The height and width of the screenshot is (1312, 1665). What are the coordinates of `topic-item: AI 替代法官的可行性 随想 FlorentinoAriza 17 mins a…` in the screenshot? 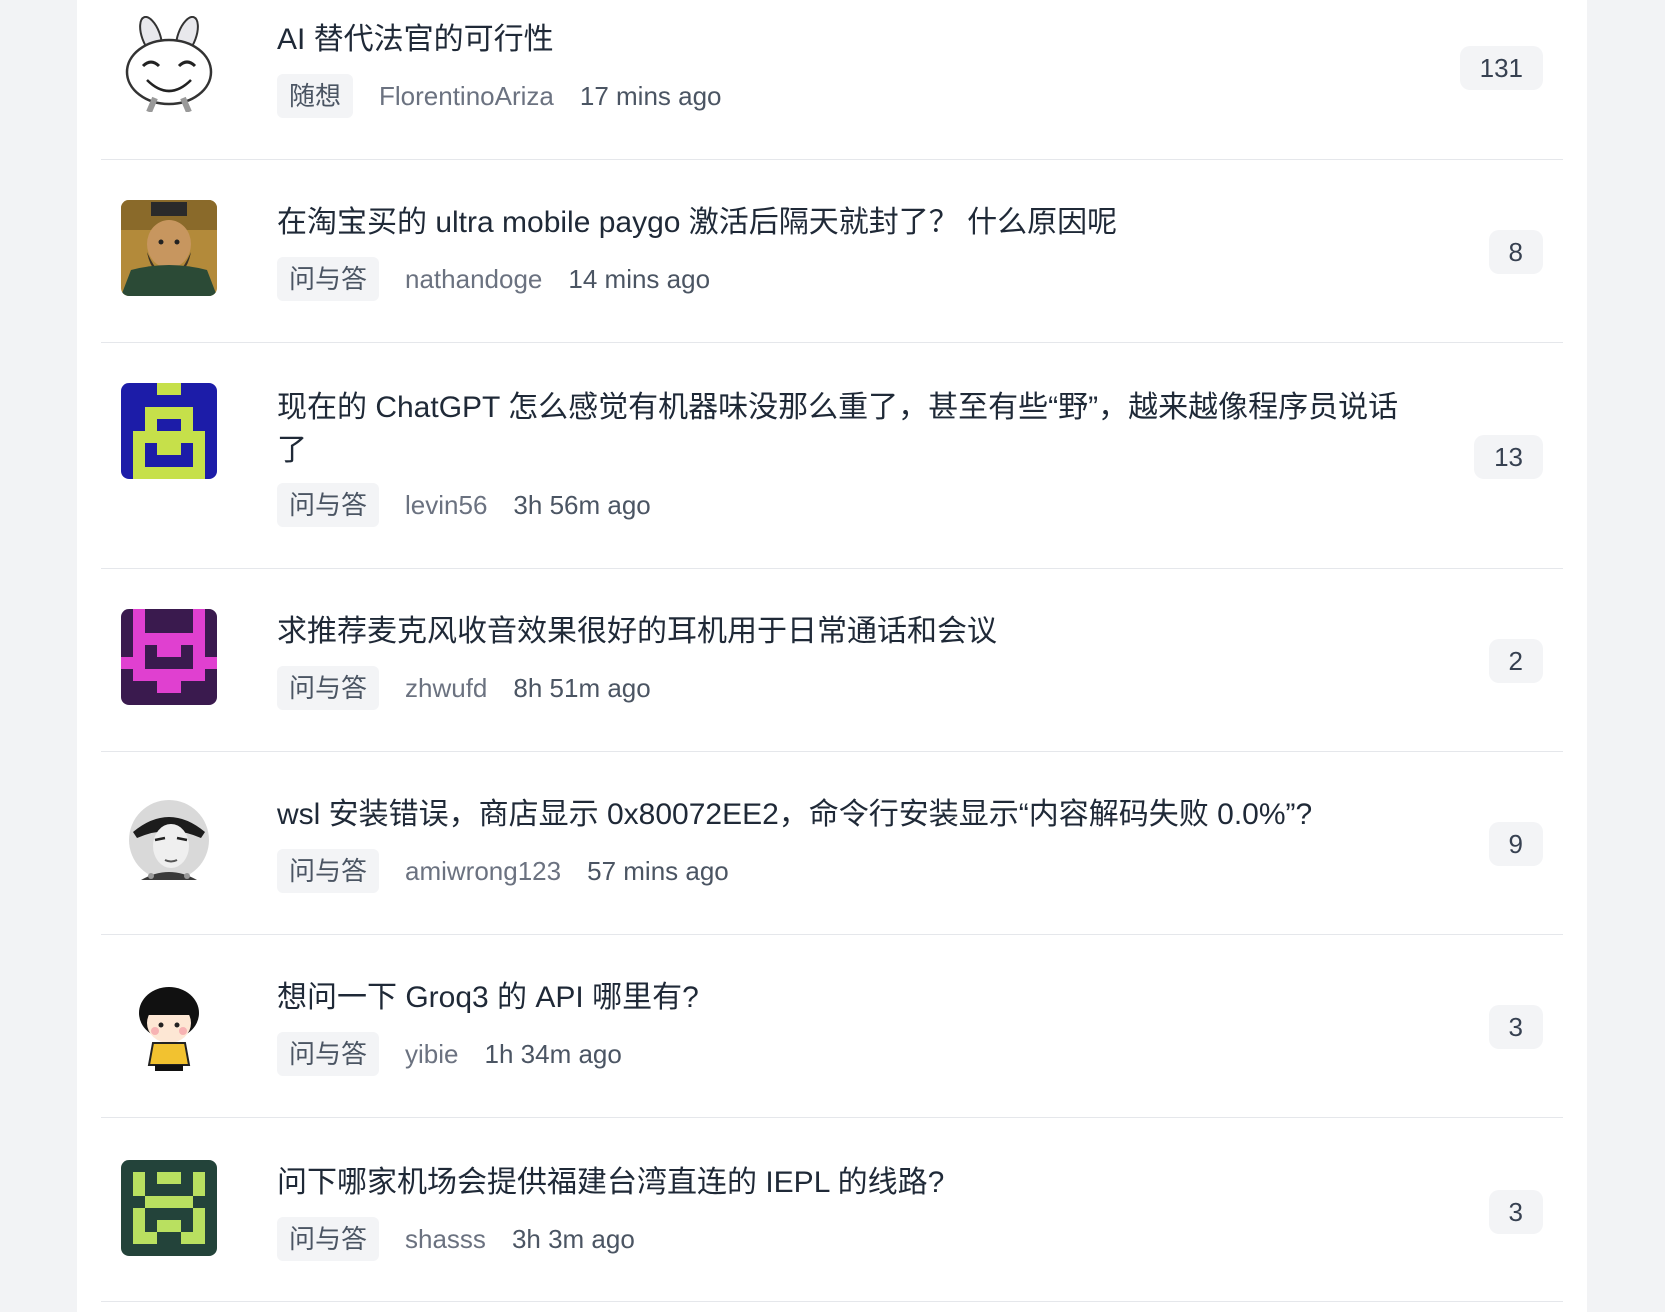 It's located at (832, 80).